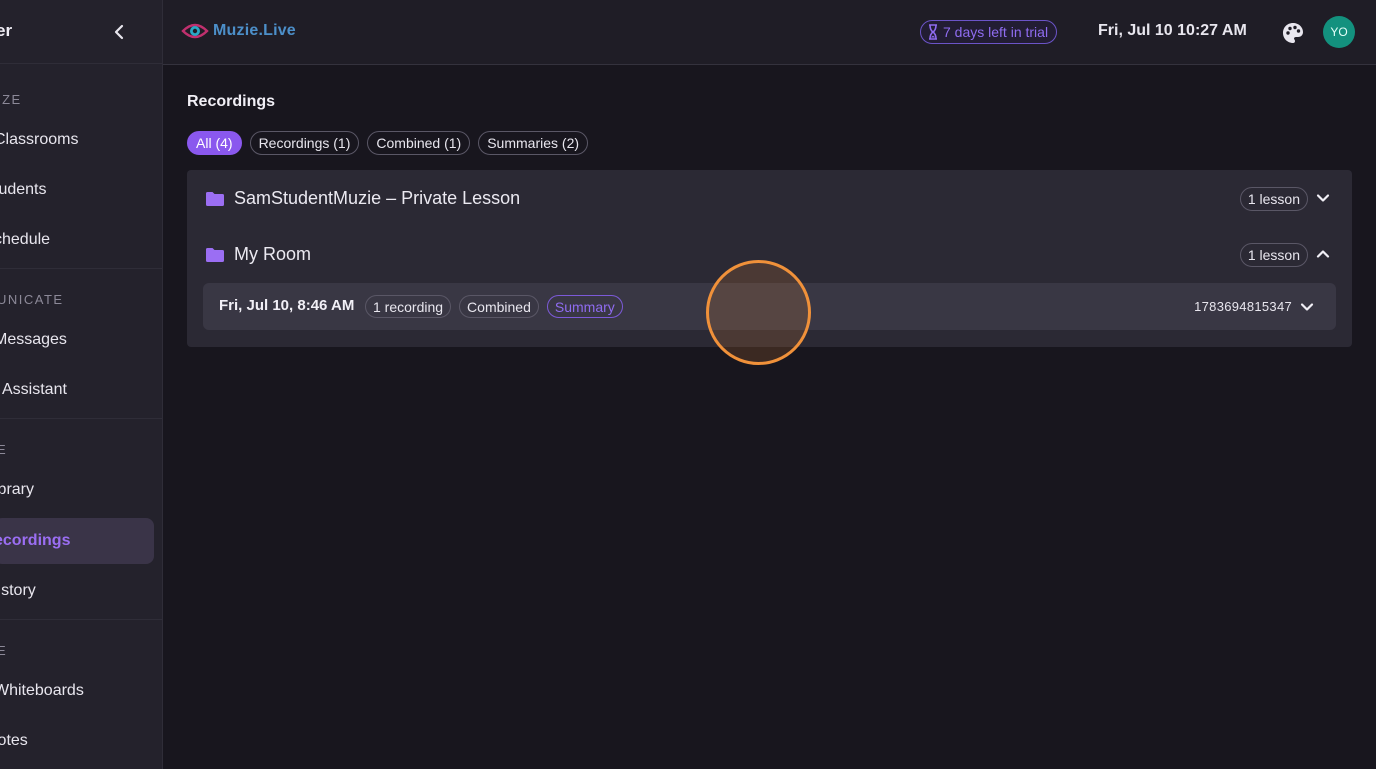 The image size is (1376, 769). What do you see at coordinates (1323, 254) in the screenshot?
I see `chevron-up-icon` at bounding box center [1323, 254].